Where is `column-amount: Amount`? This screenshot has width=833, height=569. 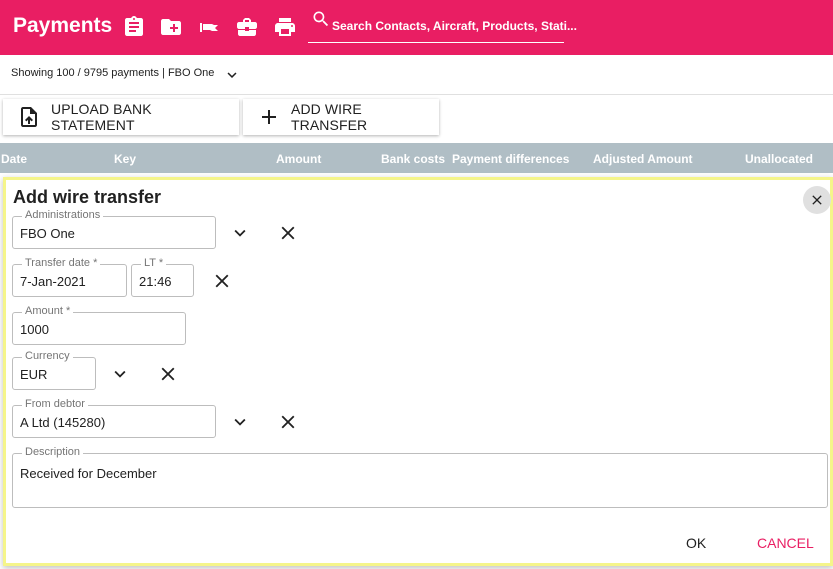 column-amount: Amount is located at coordinates (298, 159).